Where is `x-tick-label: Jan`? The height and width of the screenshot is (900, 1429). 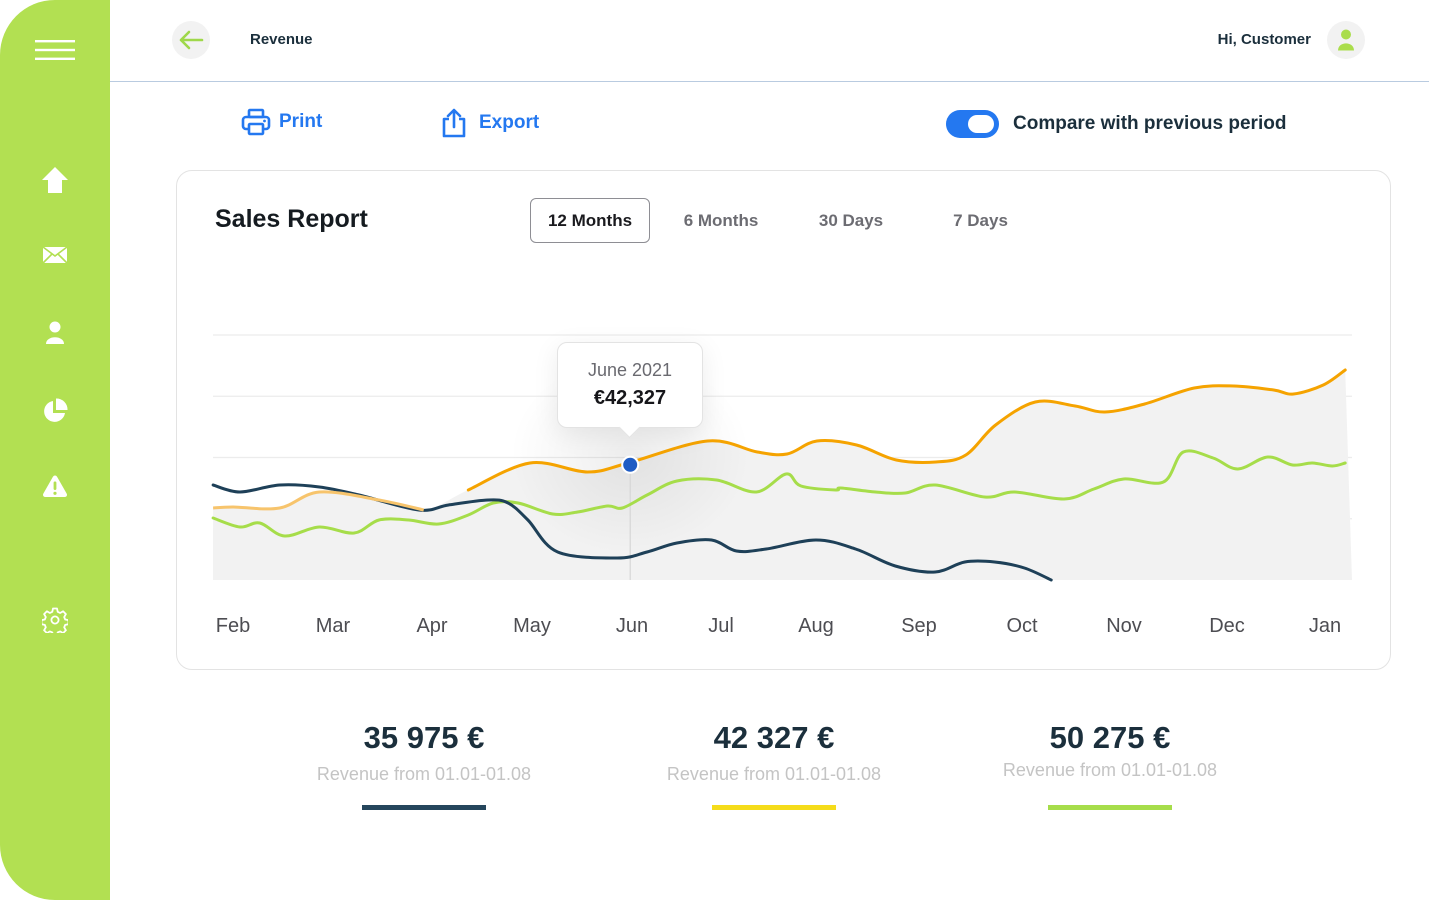
x-tick-label: Jan is located at coordinates (1325, 626).